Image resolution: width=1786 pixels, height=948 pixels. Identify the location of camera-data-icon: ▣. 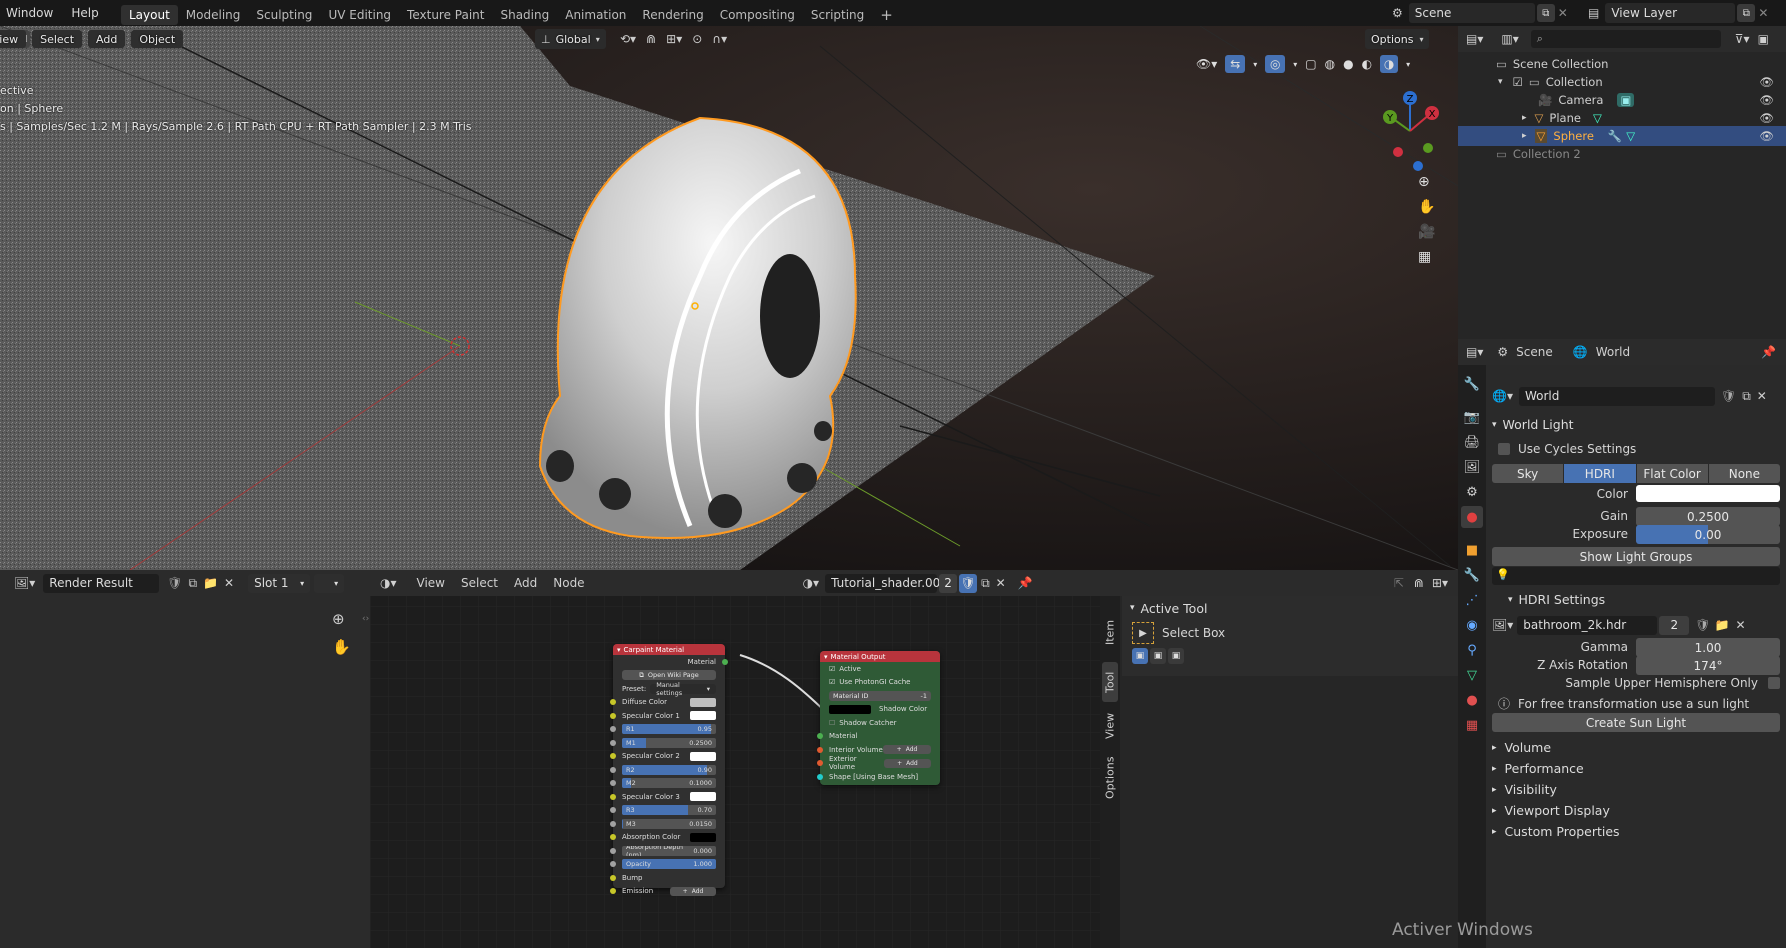
(1626, 100).